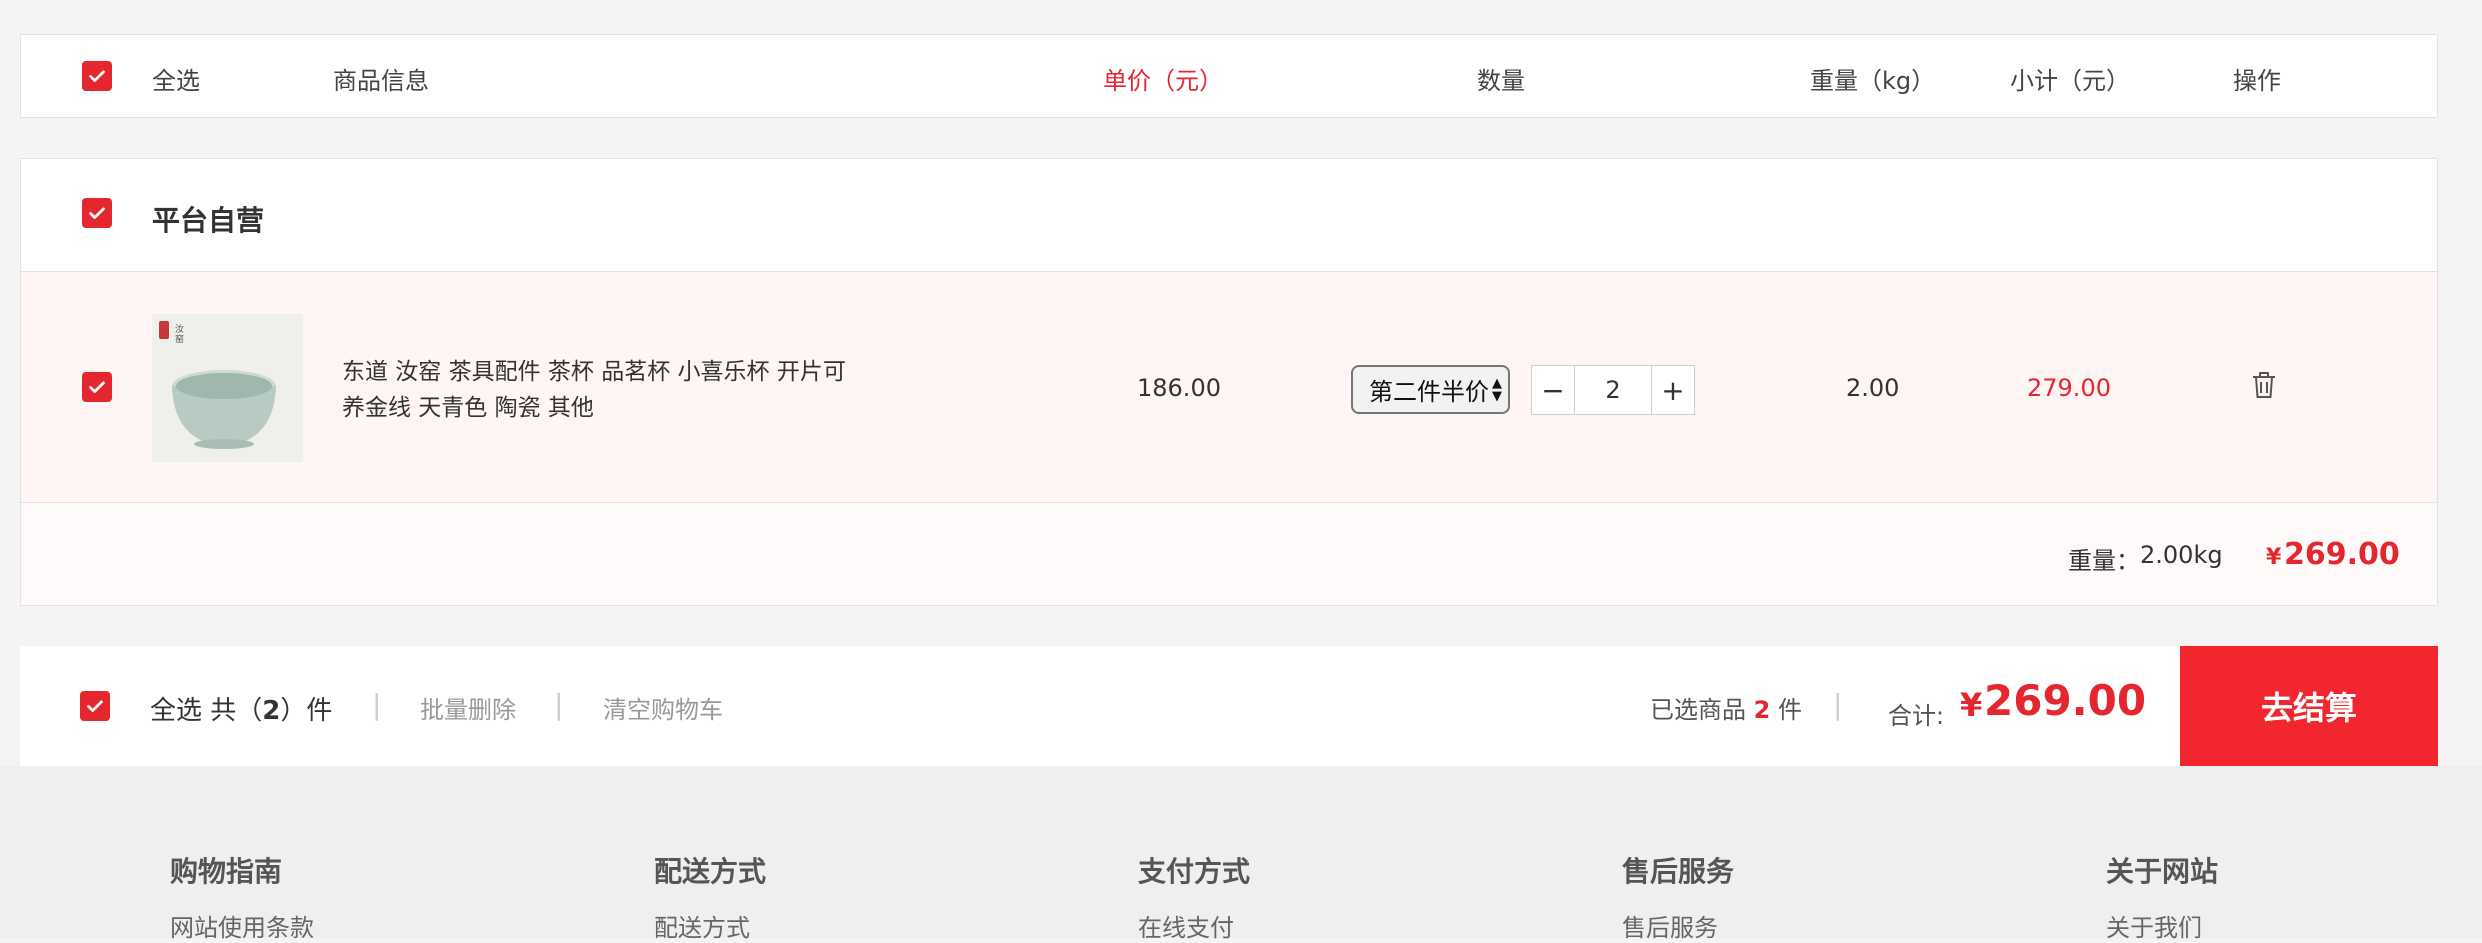 Image resolution: width=2482 pixels, height=943 pixels. What do you see at coordinates (176, 81) in the screenshot?
I see `select-all-label: 全选` at bounding box center [176, 81].